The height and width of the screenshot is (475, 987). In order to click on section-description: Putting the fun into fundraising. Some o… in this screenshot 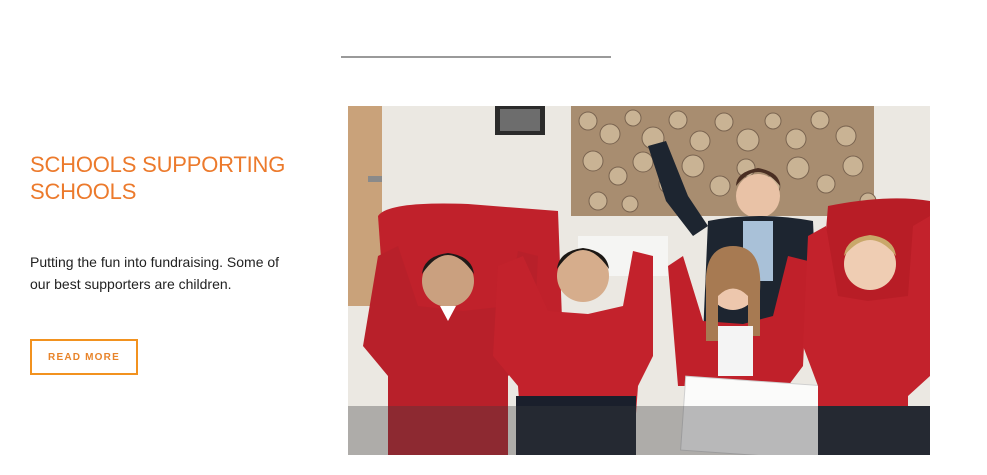, I will do `click(155, 273)`.